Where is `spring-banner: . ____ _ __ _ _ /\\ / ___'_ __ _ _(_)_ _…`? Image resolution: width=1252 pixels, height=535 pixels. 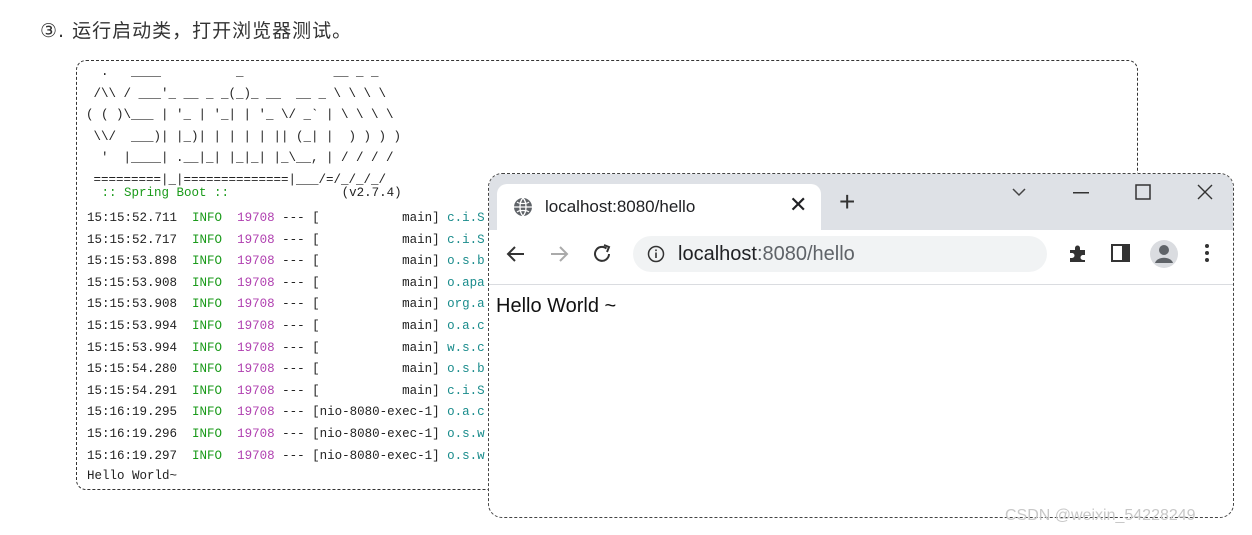 spring-banner: . ____ _ __ _ _ /\\ / ___'_ __ _ _(_)_ _… is located at coordinates (243, 126).